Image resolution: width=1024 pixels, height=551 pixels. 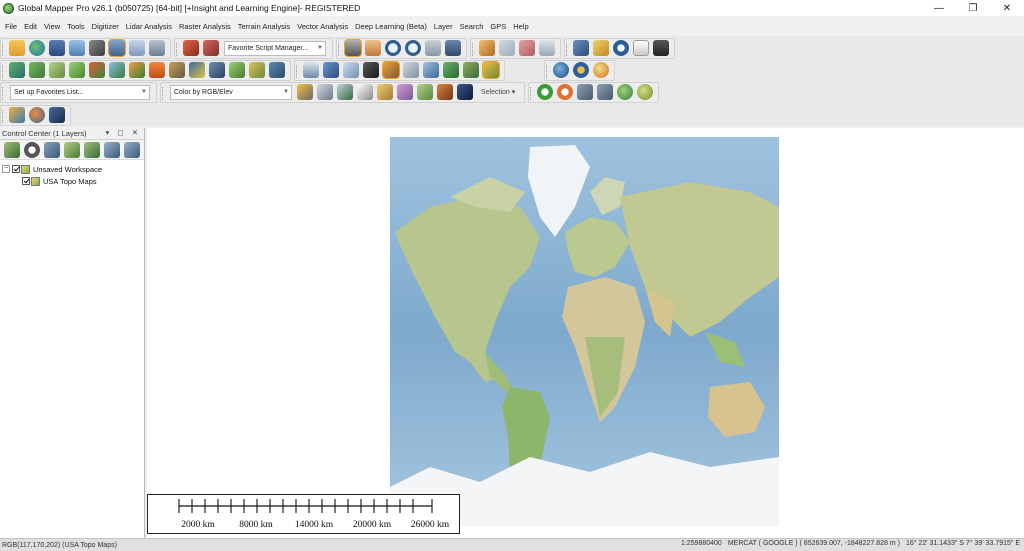 What do you see at coordinates (601, 48) in the screenshot?
I see `measure-ruler-icon` at bounding box center [601, 48].